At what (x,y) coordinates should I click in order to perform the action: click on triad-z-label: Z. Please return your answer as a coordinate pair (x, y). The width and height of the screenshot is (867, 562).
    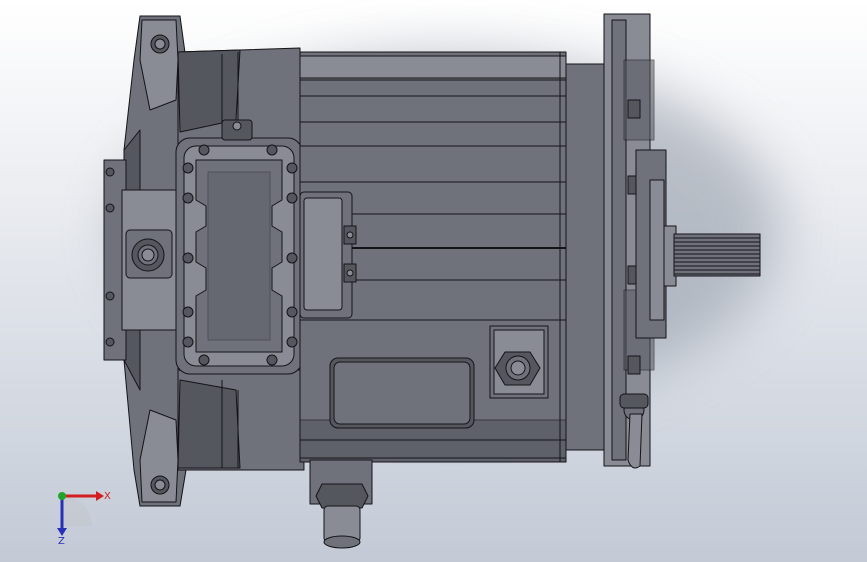
    Looking at the image, I should click on (61, 541).